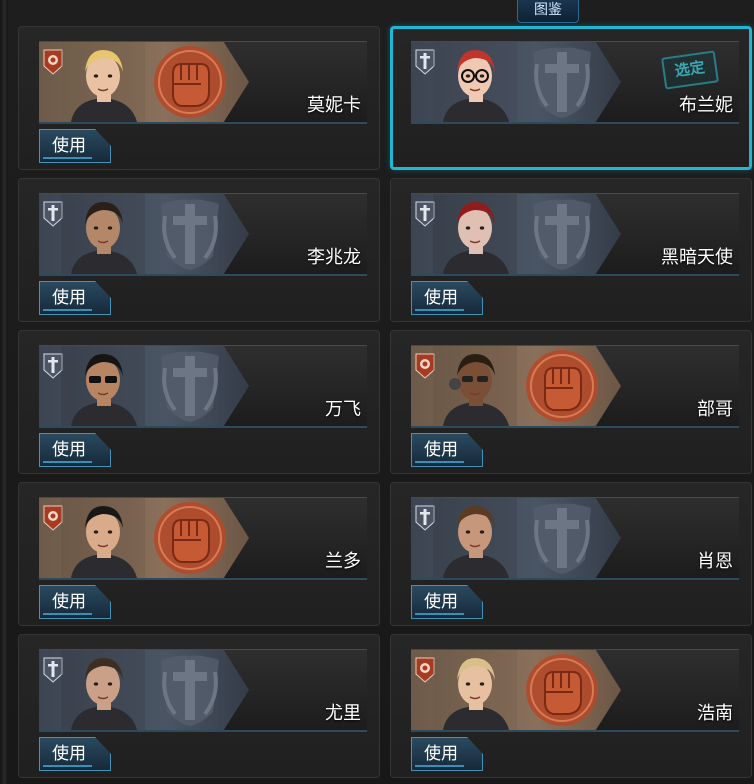  Describe the element at coordinates (475, 690) in the screenshot. I see `blond-male-portrait` at that location.